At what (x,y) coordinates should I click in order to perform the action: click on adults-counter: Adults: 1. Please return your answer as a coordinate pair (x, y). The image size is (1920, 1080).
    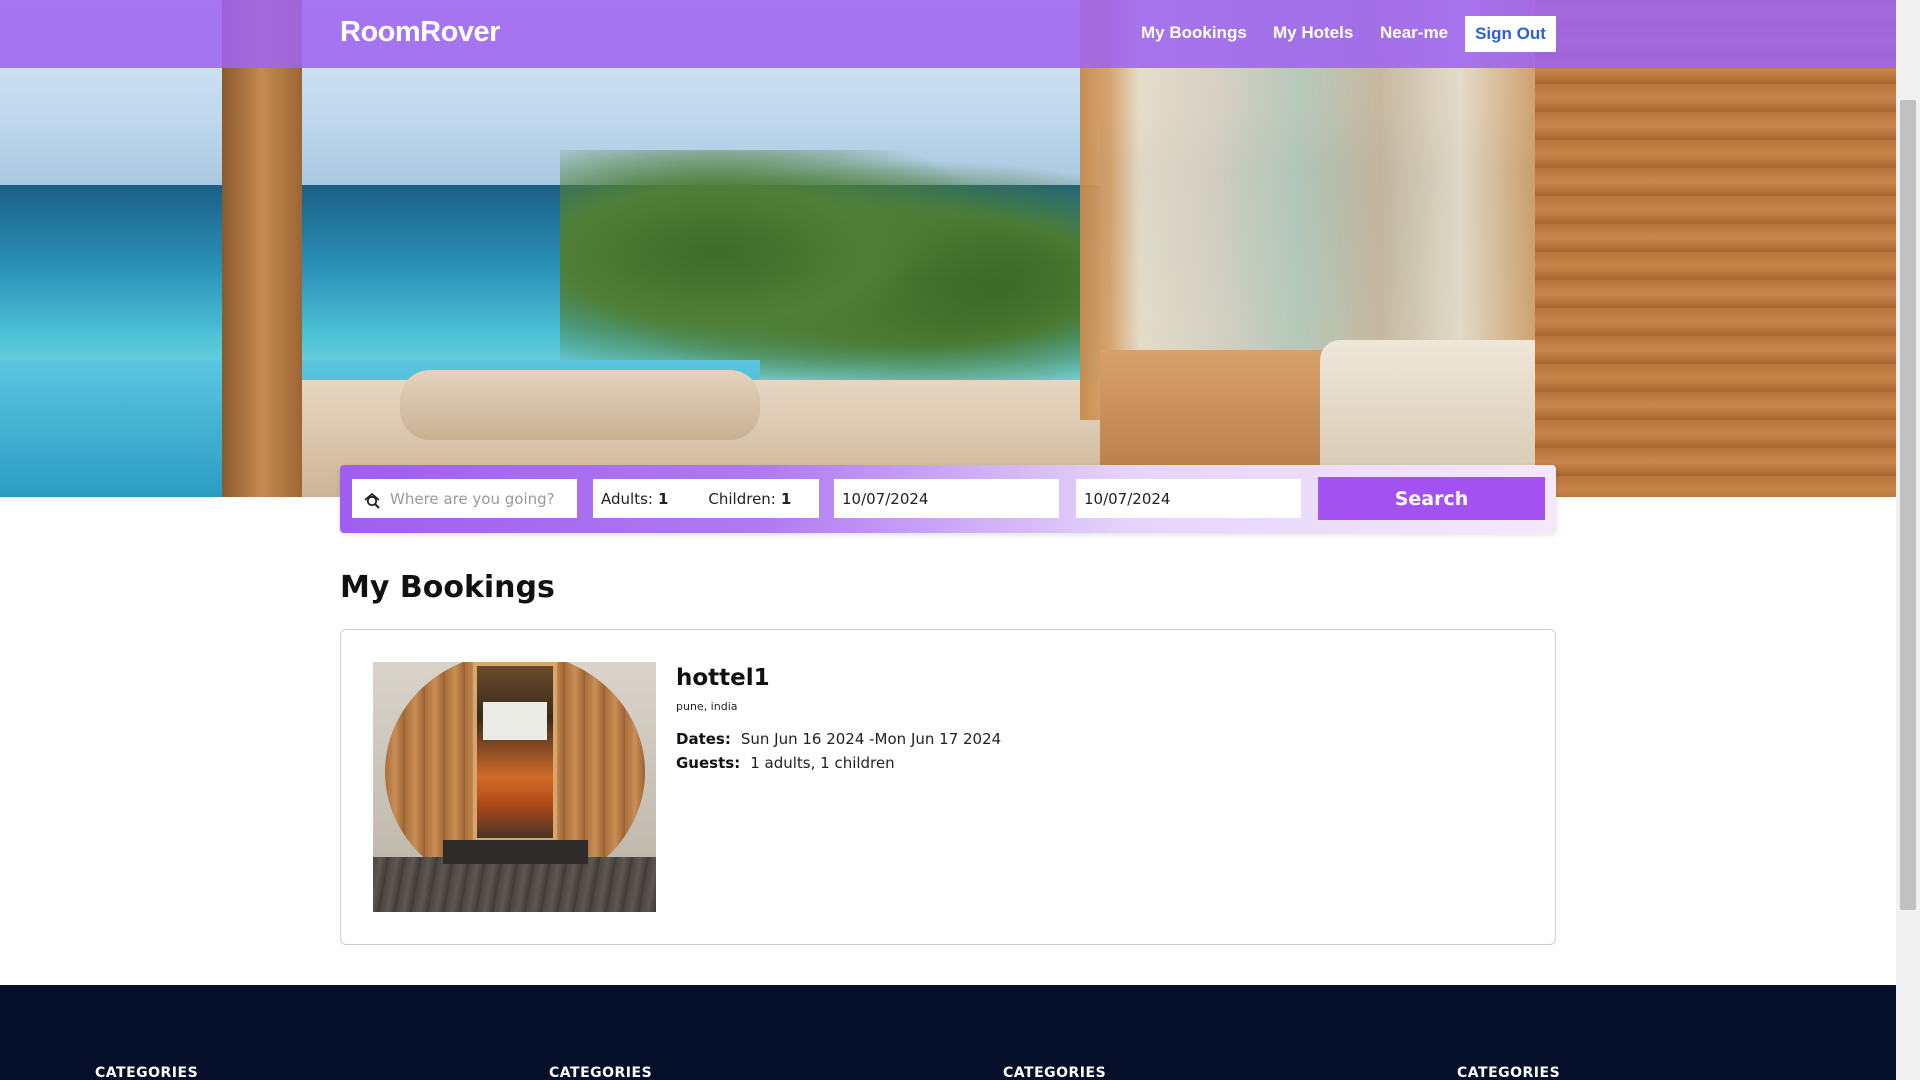
    Looking at the image, I should click on (634, 499).